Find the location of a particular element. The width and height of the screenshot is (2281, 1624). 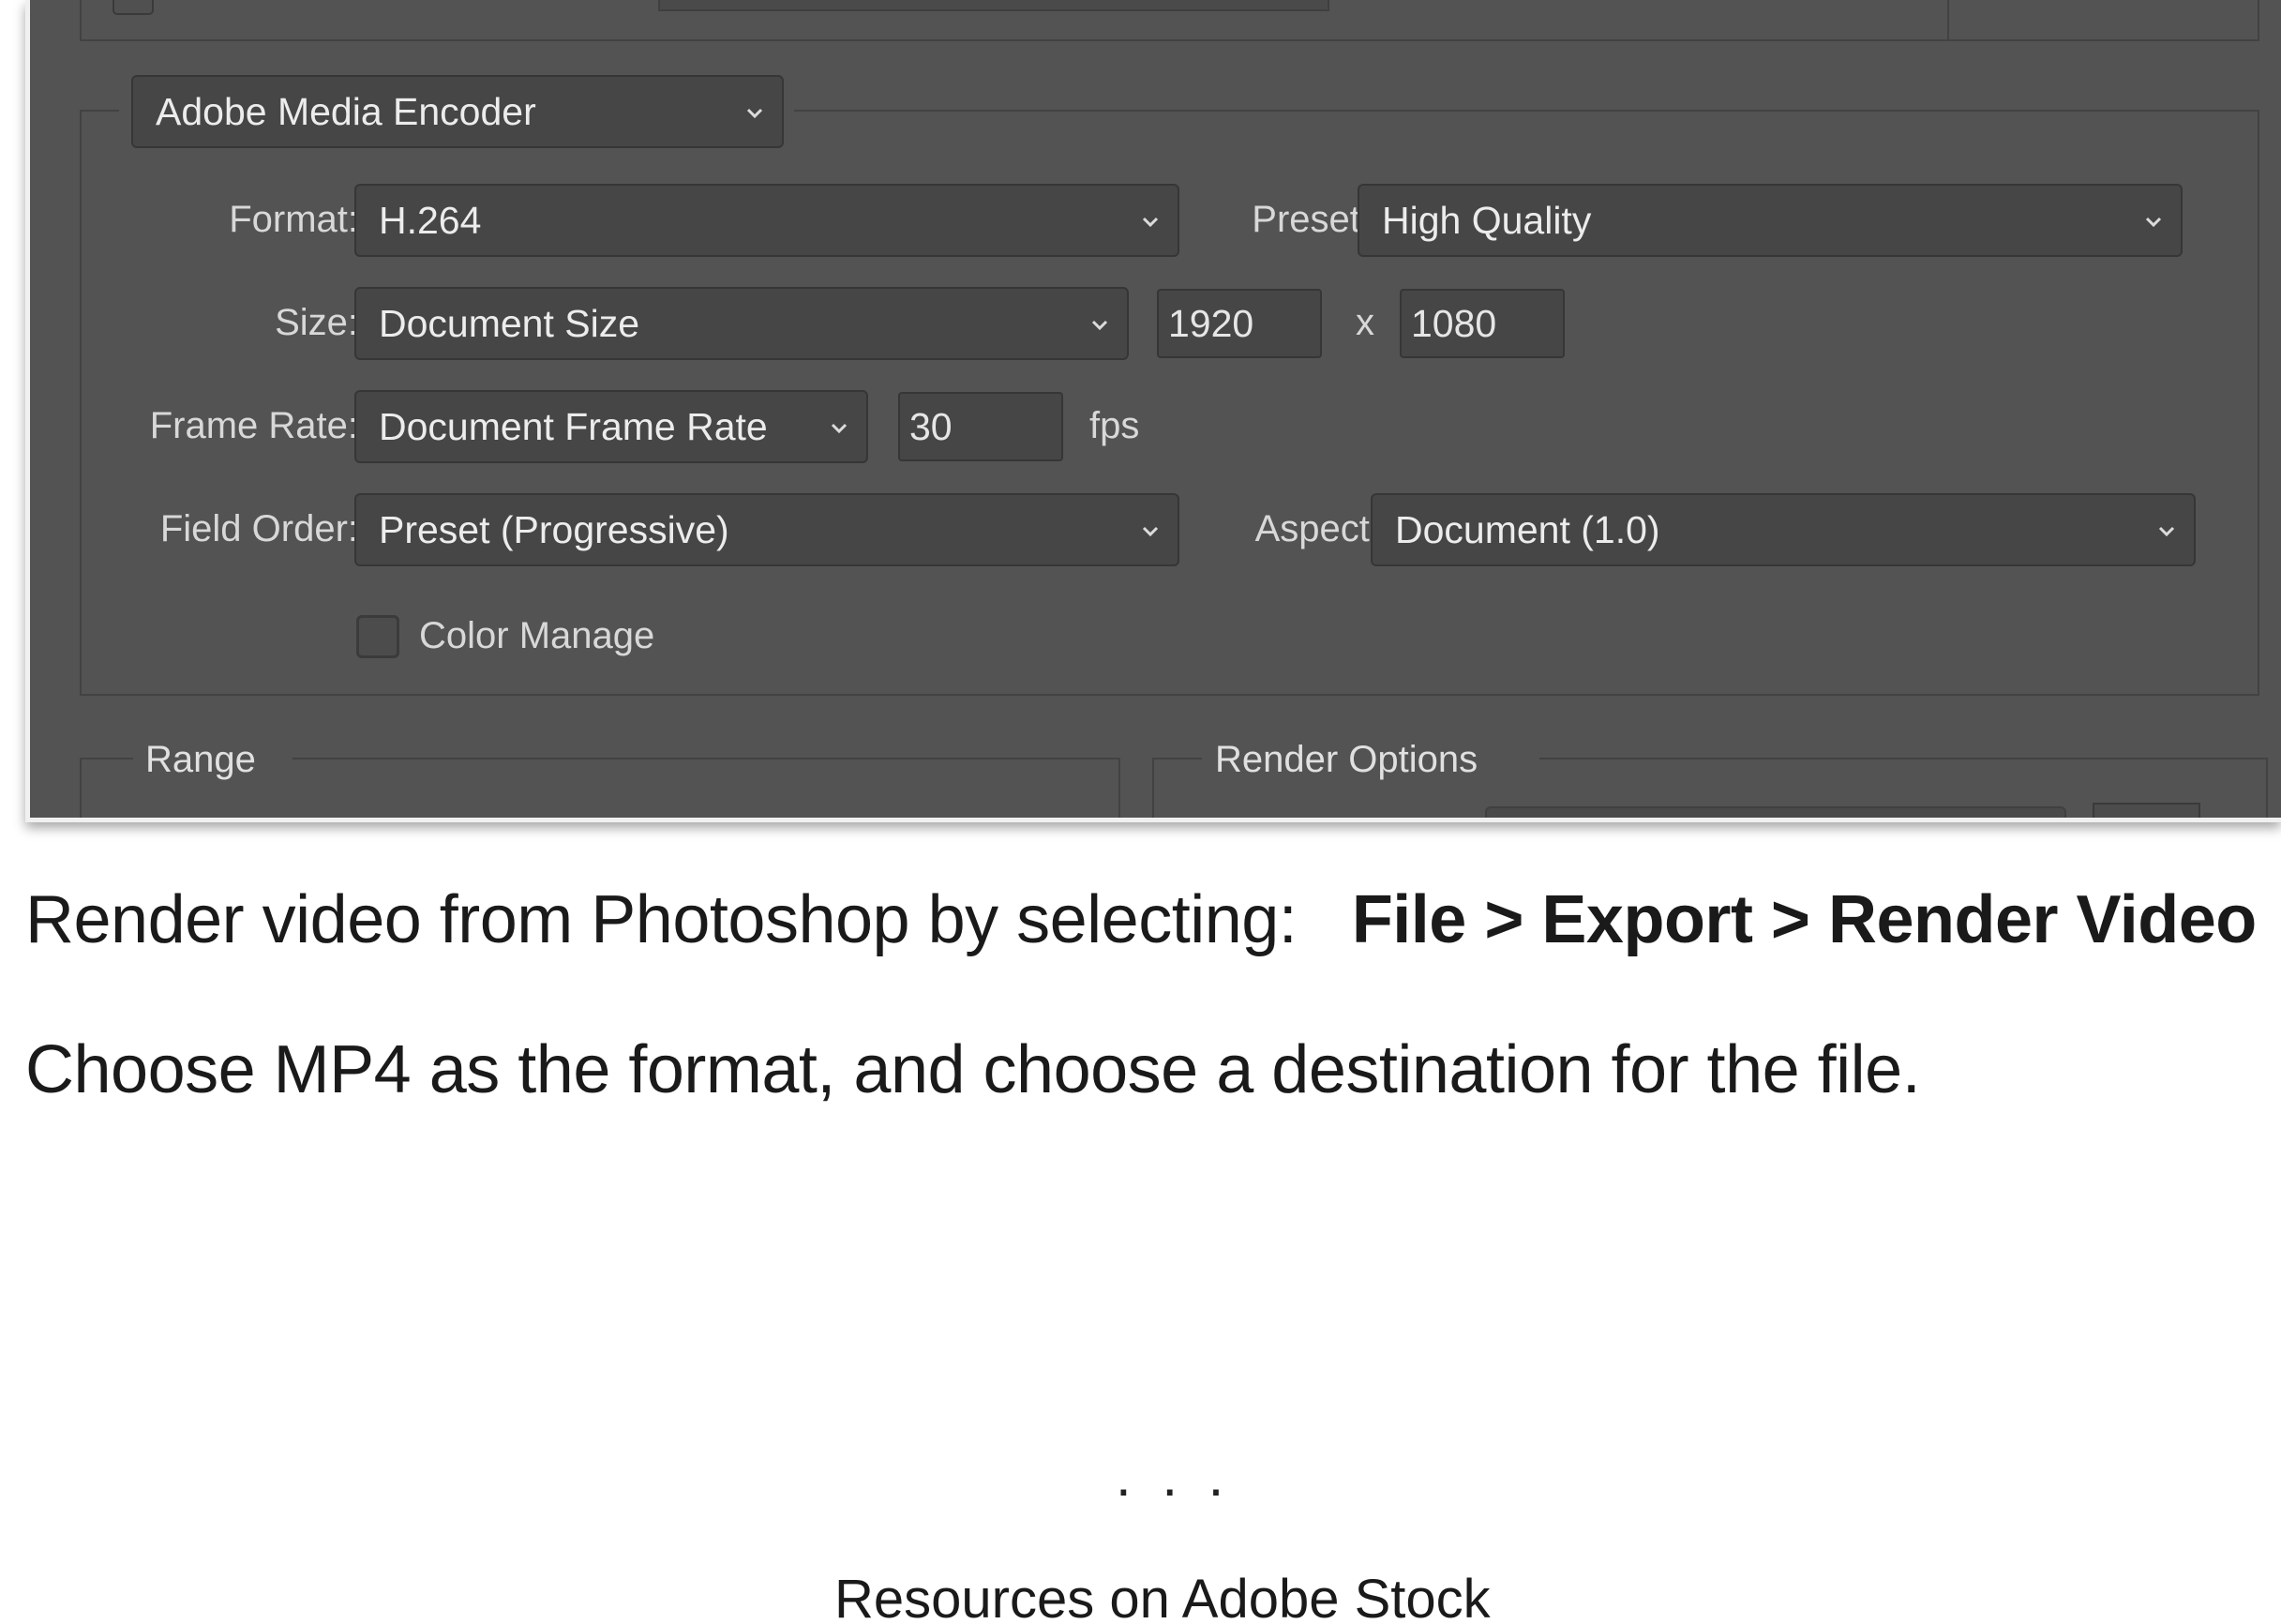

render-options-field is located at coordinates (2146, 811).